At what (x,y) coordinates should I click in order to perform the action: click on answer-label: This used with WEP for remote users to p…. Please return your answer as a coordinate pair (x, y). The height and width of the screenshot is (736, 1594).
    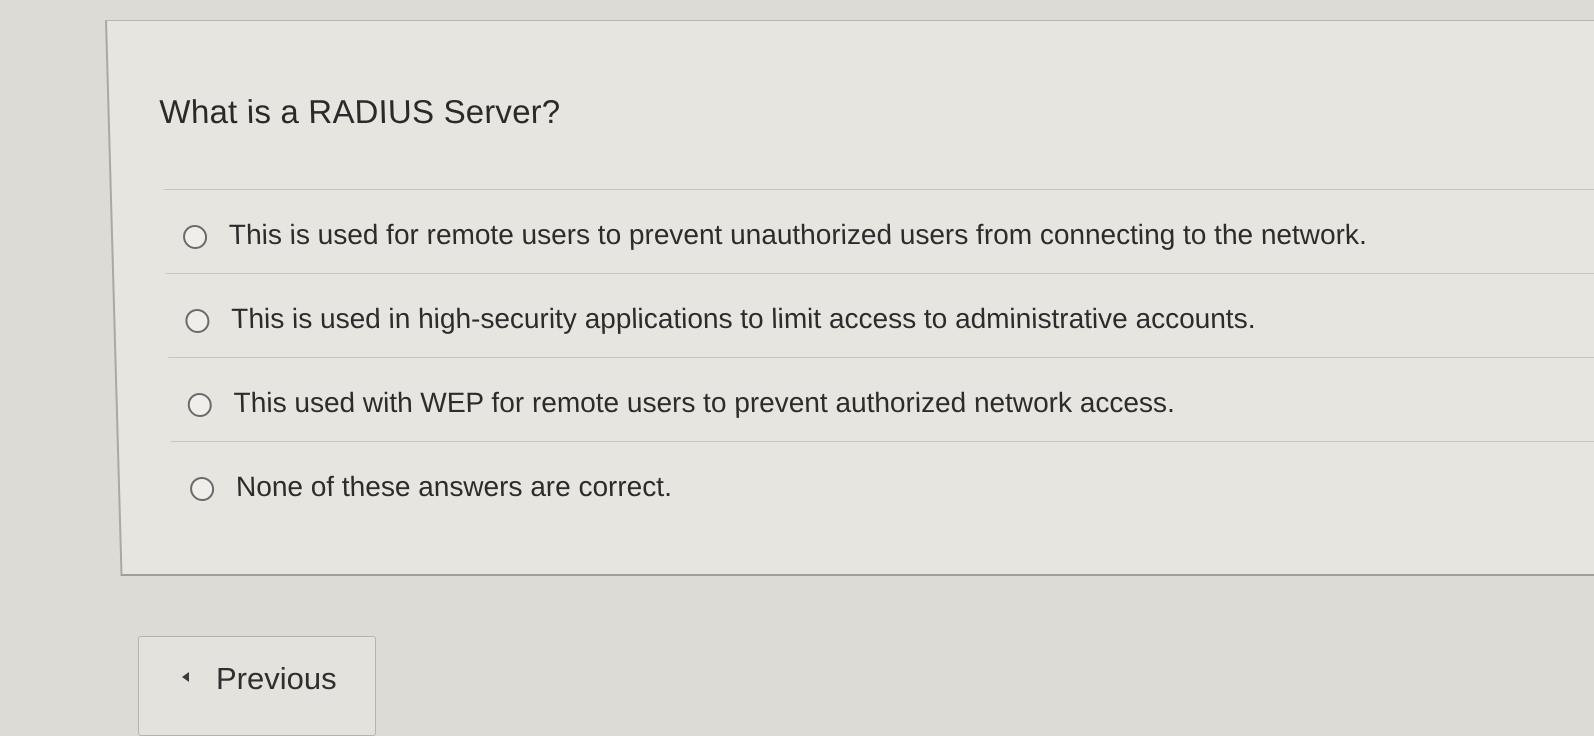
    Looking at the image, I should click on (704, 403).